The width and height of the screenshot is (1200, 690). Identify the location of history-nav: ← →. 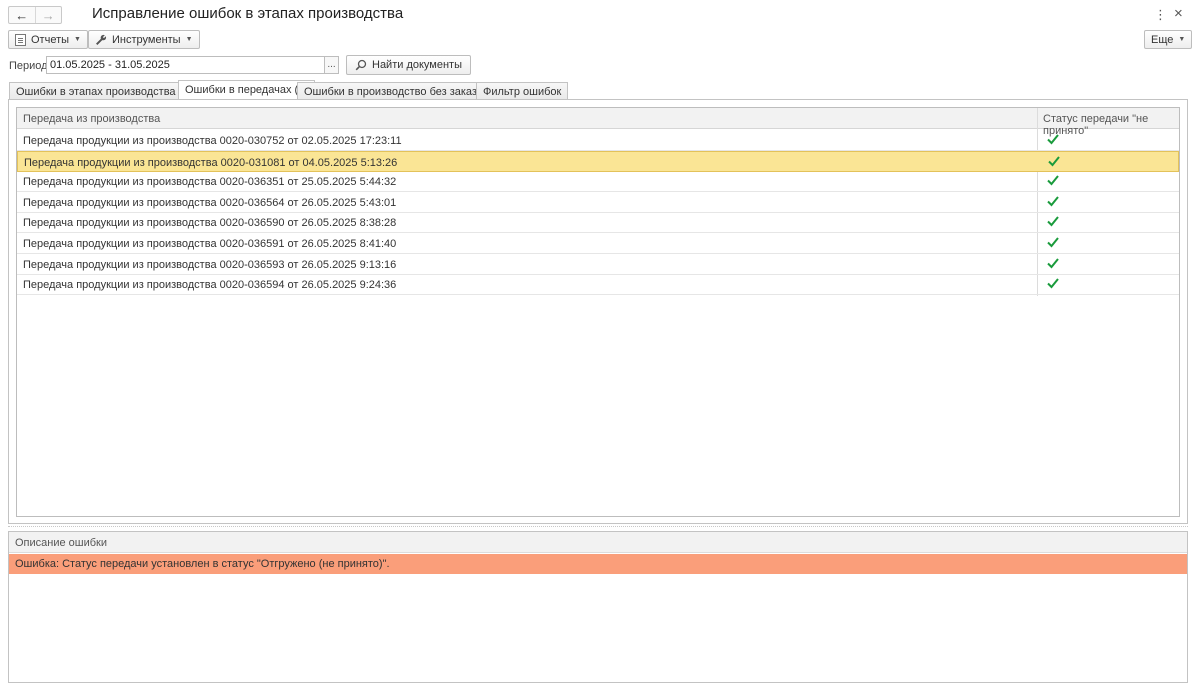
(35, 15).